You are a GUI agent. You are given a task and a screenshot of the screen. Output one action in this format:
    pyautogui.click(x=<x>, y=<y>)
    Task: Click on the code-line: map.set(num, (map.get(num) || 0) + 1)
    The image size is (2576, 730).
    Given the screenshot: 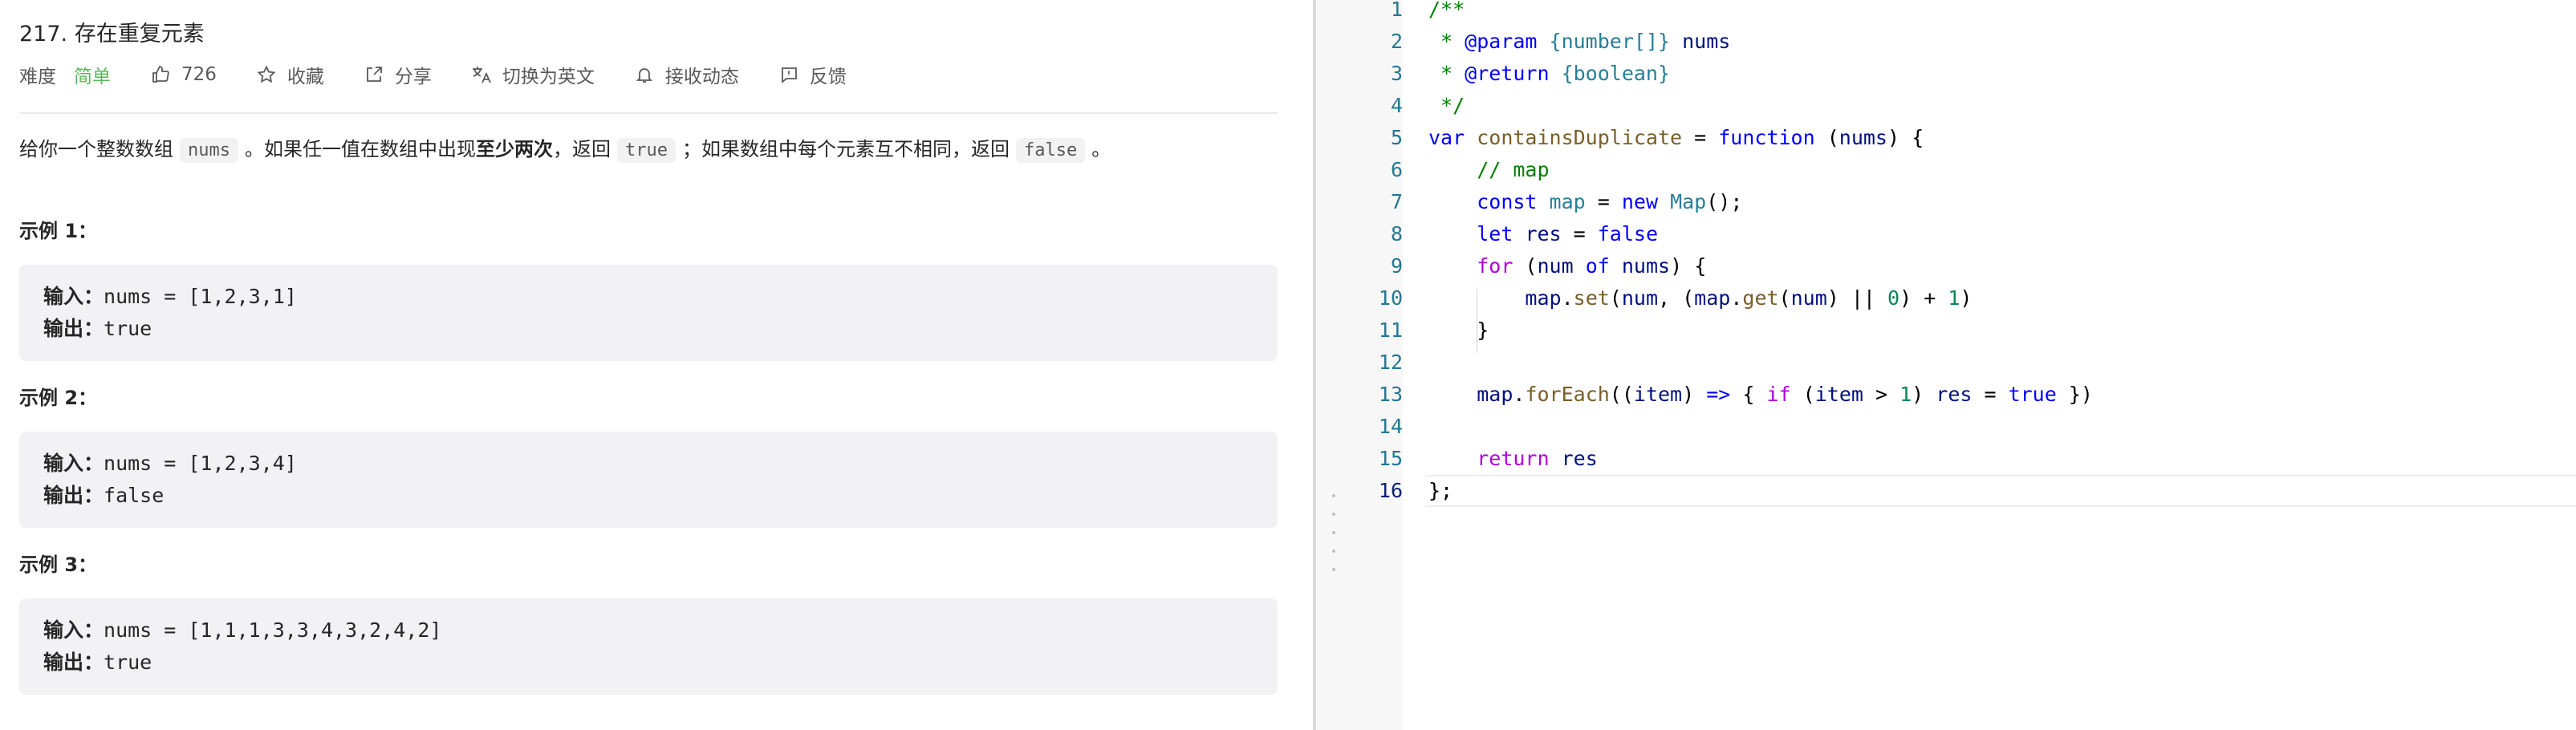 What is the action you would take?
    pyautogui.click(x=1700, y=298)
    